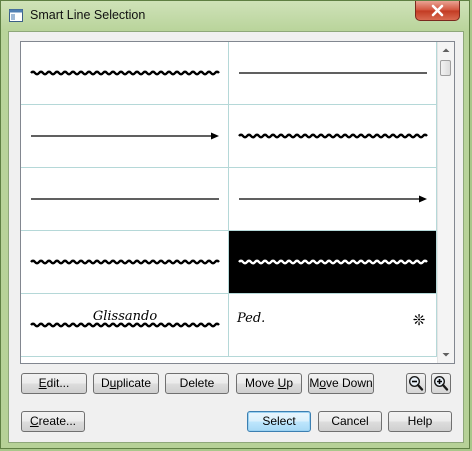 This screenshot has height=451, width=472. I want to click on zoom-in-icon, so click(441, 383).